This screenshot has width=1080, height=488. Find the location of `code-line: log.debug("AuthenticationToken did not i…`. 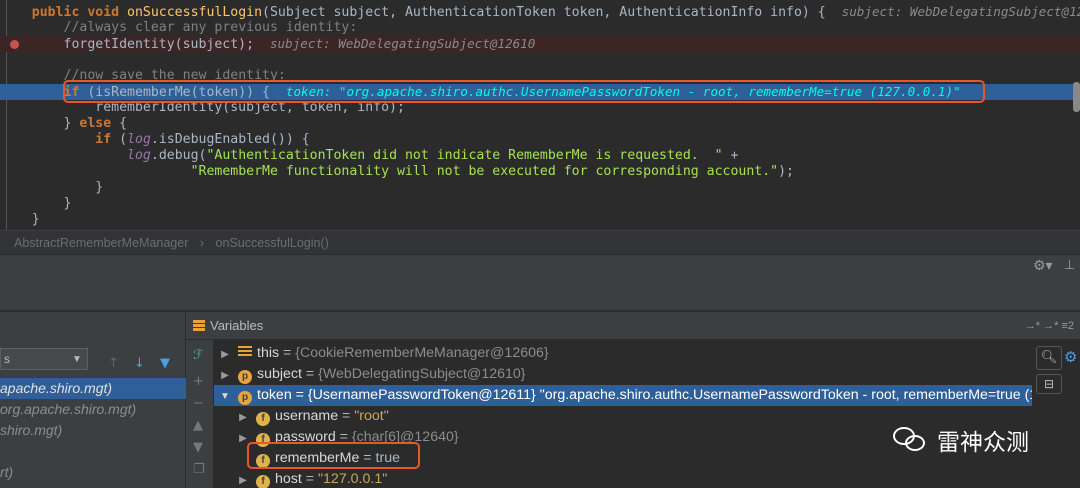

code-line: log.debug("AuthenticationToken did not i… is located at coordinates (540, 156).